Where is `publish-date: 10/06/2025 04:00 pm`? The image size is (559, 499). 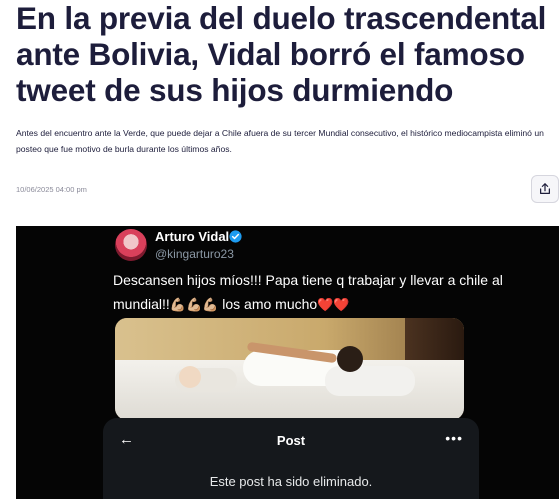
publish-date: 10/06/2025 04:00 pm is located at coordinates (51, 189).